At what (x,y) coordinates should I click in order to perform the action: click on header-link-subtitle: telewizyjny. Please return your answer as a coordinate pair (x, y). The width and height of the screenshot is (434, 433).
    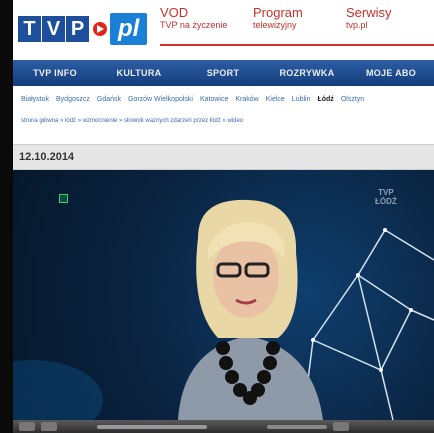
    Looking at the image, I should click on (275, 25).